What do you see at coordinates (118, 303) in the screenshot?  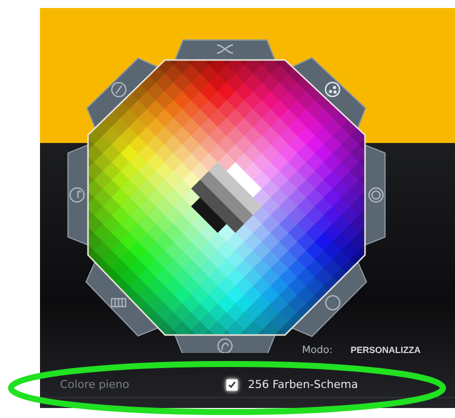 I see `grid-icon` at bounding box center [118, 303].